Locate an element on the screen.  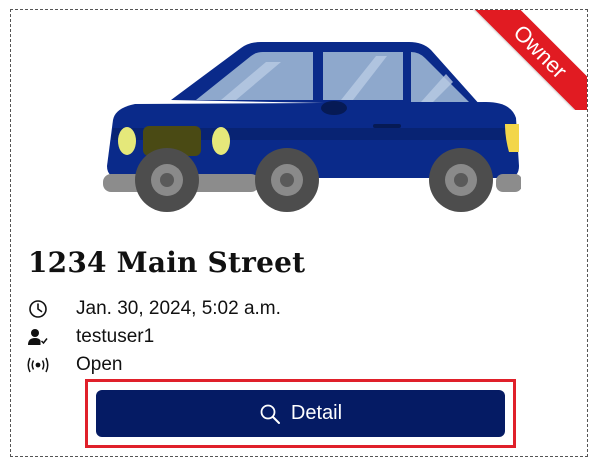
date-row: Jan. 30, 2024, 5:02 a.m. is located at coordinates (154, 309).